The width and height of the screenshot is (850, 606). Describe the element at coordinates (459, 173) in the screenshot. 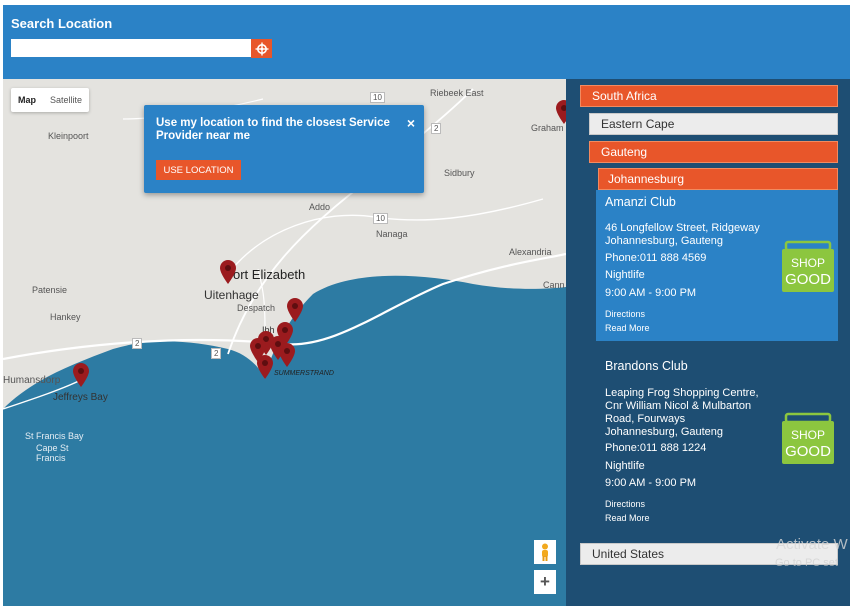

I see `place-sidbury: Sidbury` at that location.